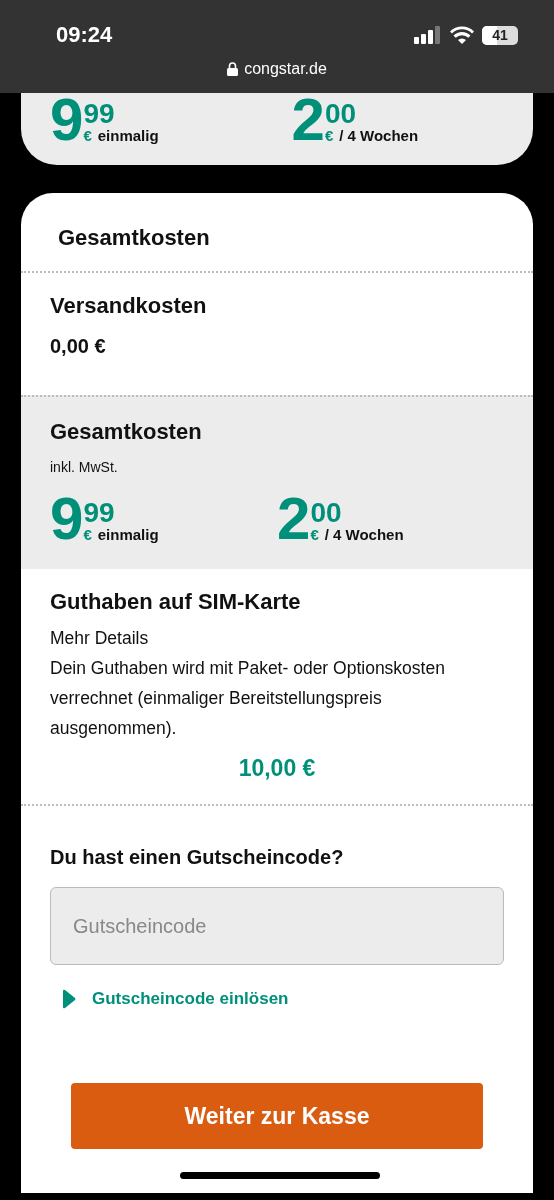  What do you see at coordinates (233, 69) in the screenshot?
I see `lock-icon` at bounding box center [233, 69].